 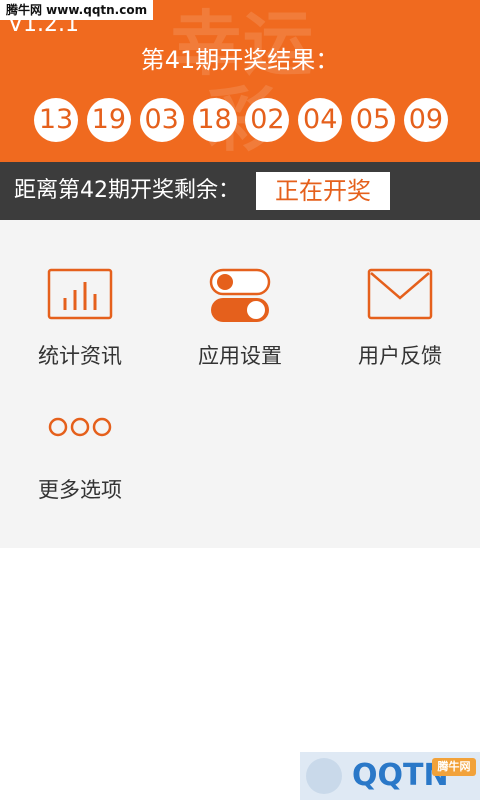 I want to click on menu-item-statistics: 统计资讯, so click(x=80, y=300).